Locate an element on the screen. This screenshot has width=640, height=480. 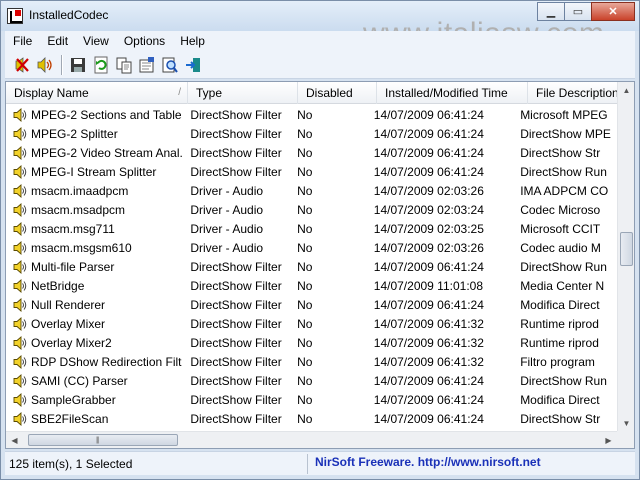
cell-file-description: Codec audio M is located at coordinates (560, 247).